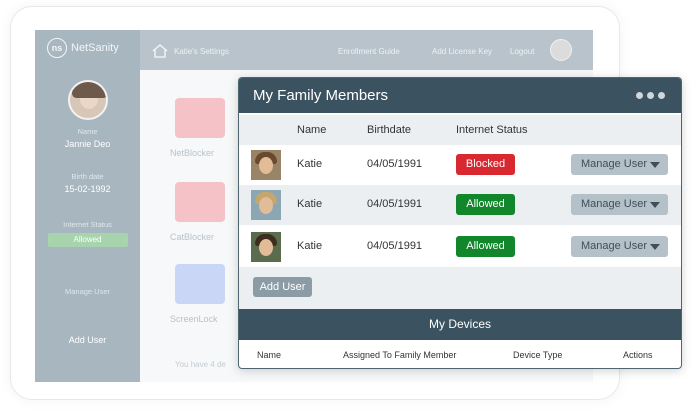 The width and height of the screenshot is (700, 410). I want to click on profile-birthdate: 15-02-1992, so click(87, 189).